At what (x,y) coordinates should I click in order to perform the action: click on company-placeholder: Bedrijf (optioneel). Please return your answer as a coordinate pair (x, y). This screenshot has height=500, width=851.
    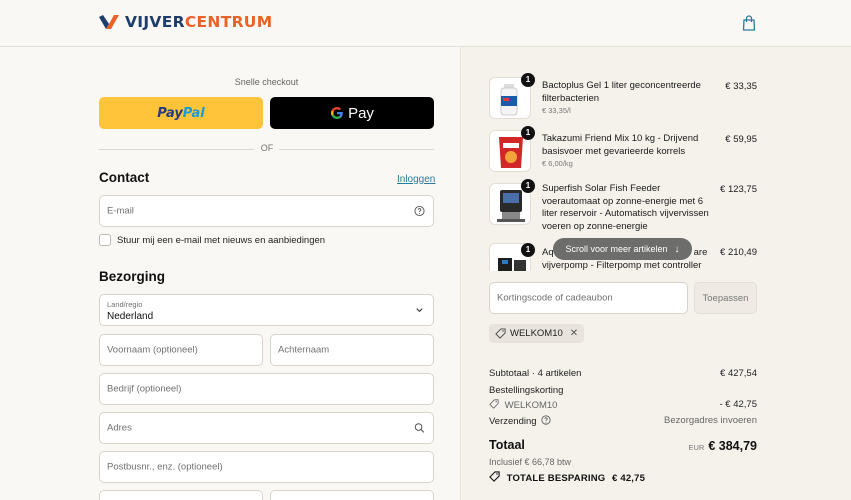
    Looking at the image, I should click on (144, 389).